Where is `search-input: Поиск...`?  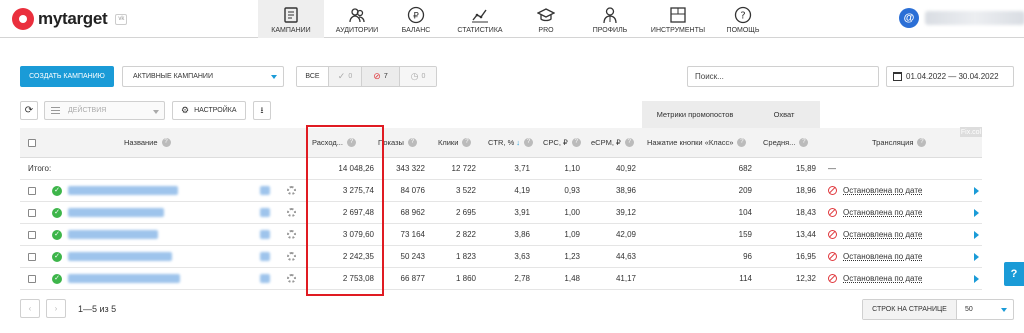 search-input: Поиск... is located at coordinates (783, 76).